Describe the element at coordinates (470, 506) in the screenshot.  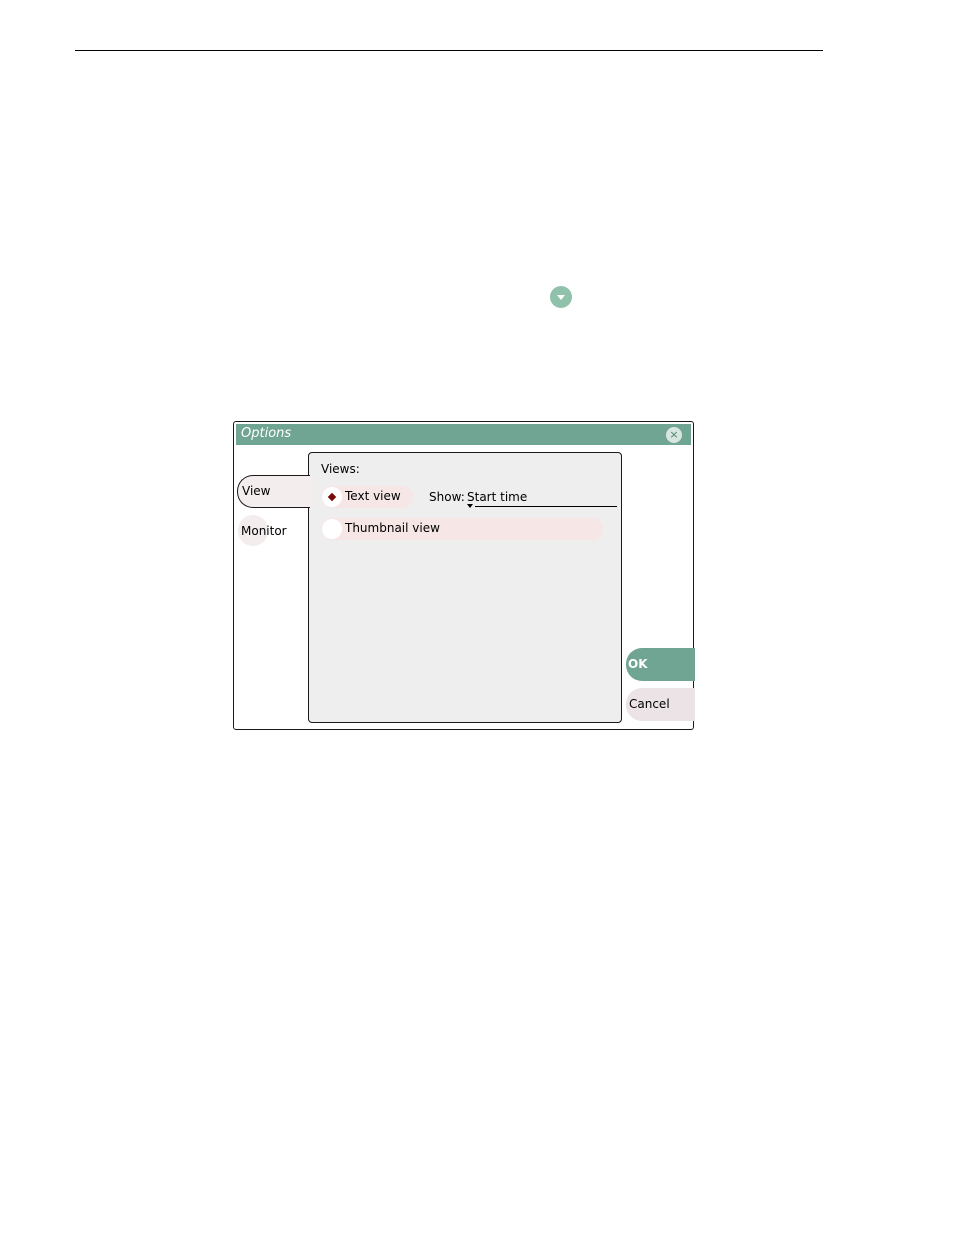
I see `dropdown-arrow-icon` at that location.